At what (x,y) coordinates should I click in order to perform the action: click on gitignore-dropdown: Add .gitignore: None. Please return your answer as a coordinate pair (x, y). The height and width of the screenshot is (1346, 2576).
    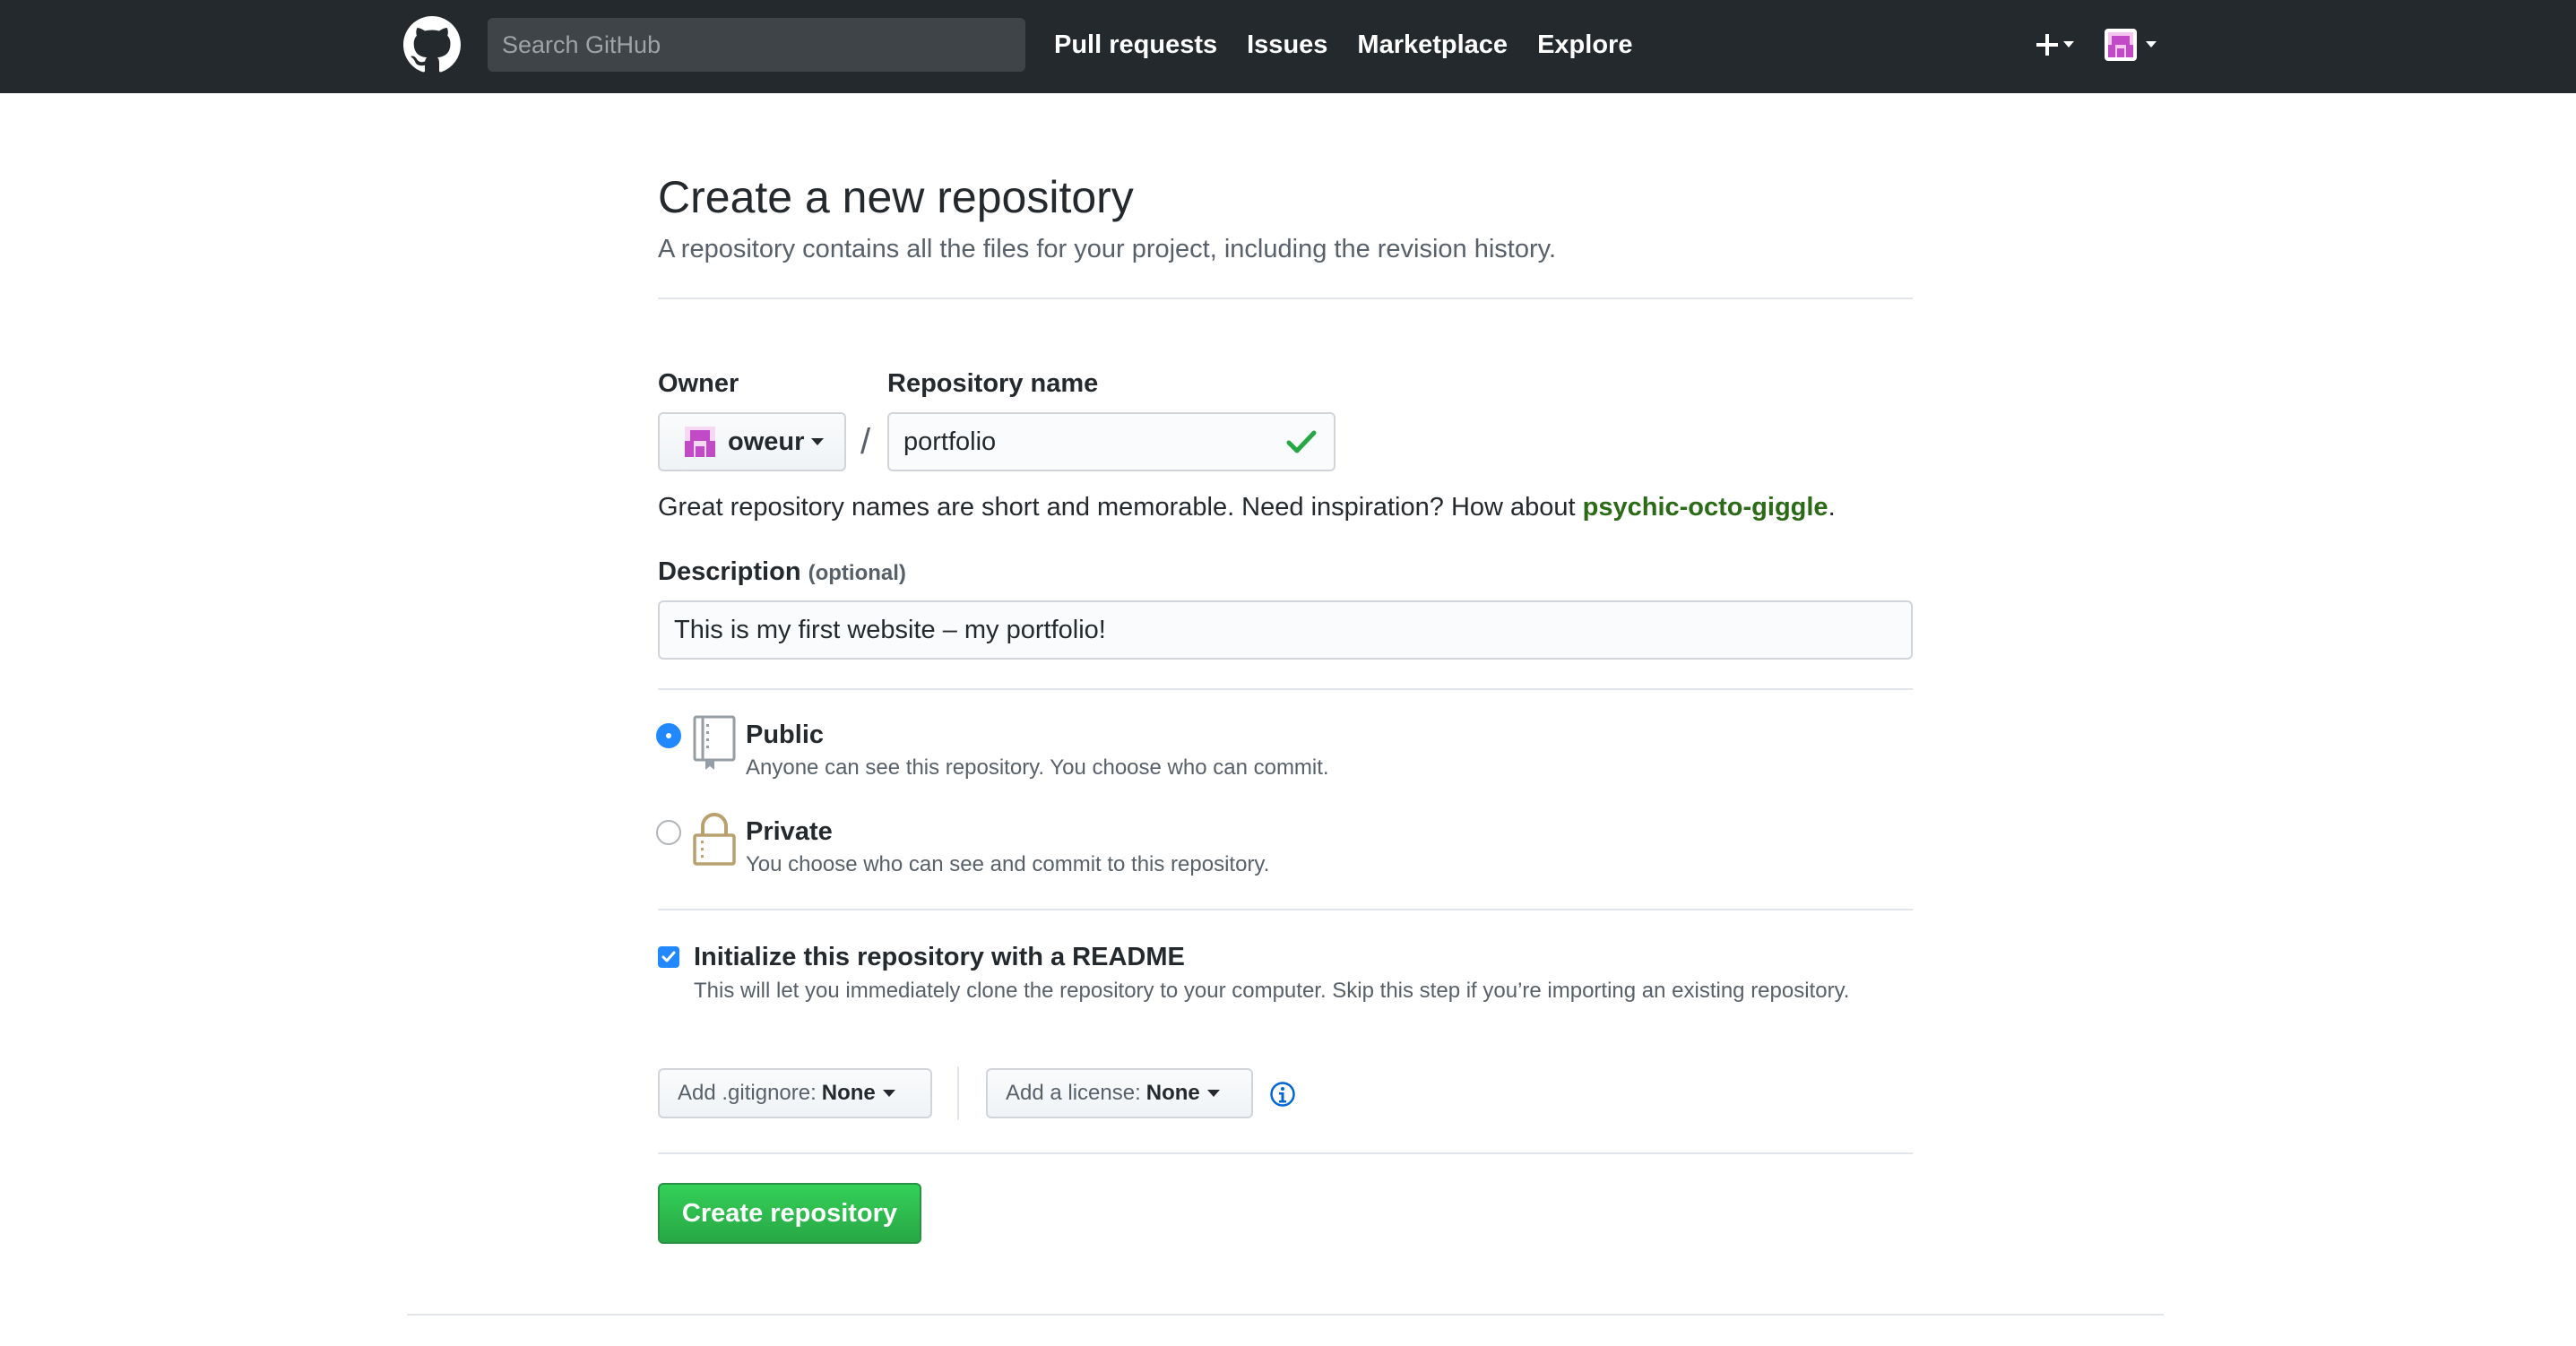
    Looking at the image, I should click on (795, 1093).